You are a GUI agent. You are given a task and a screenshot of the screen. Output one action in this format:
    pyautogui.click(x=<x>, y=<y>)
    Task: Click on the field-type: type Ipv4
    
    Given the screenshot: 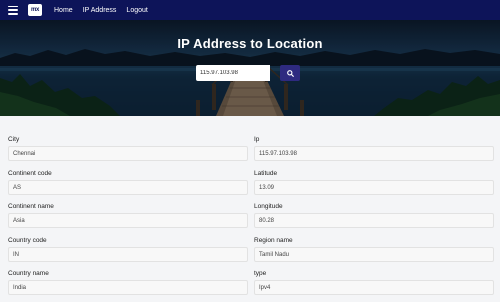 What is the action you would take?
    pyautogui.click(x=374, y=285)
    